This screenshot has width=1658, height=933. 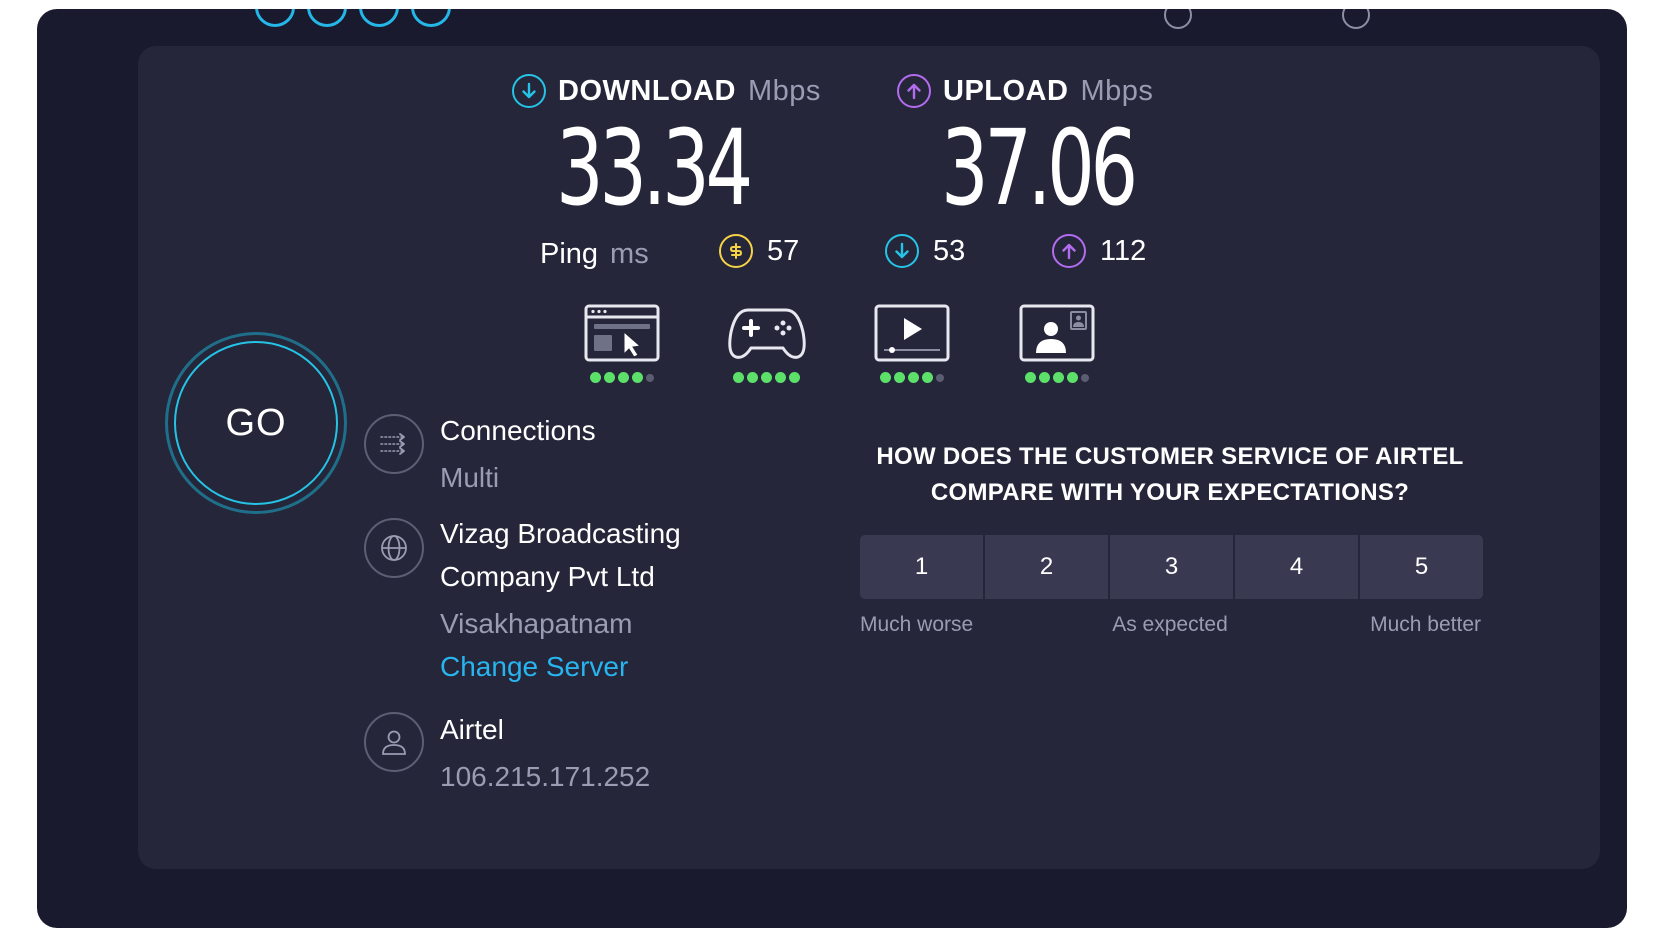 I want to click on results-icon, so click(x=1178, y=19).